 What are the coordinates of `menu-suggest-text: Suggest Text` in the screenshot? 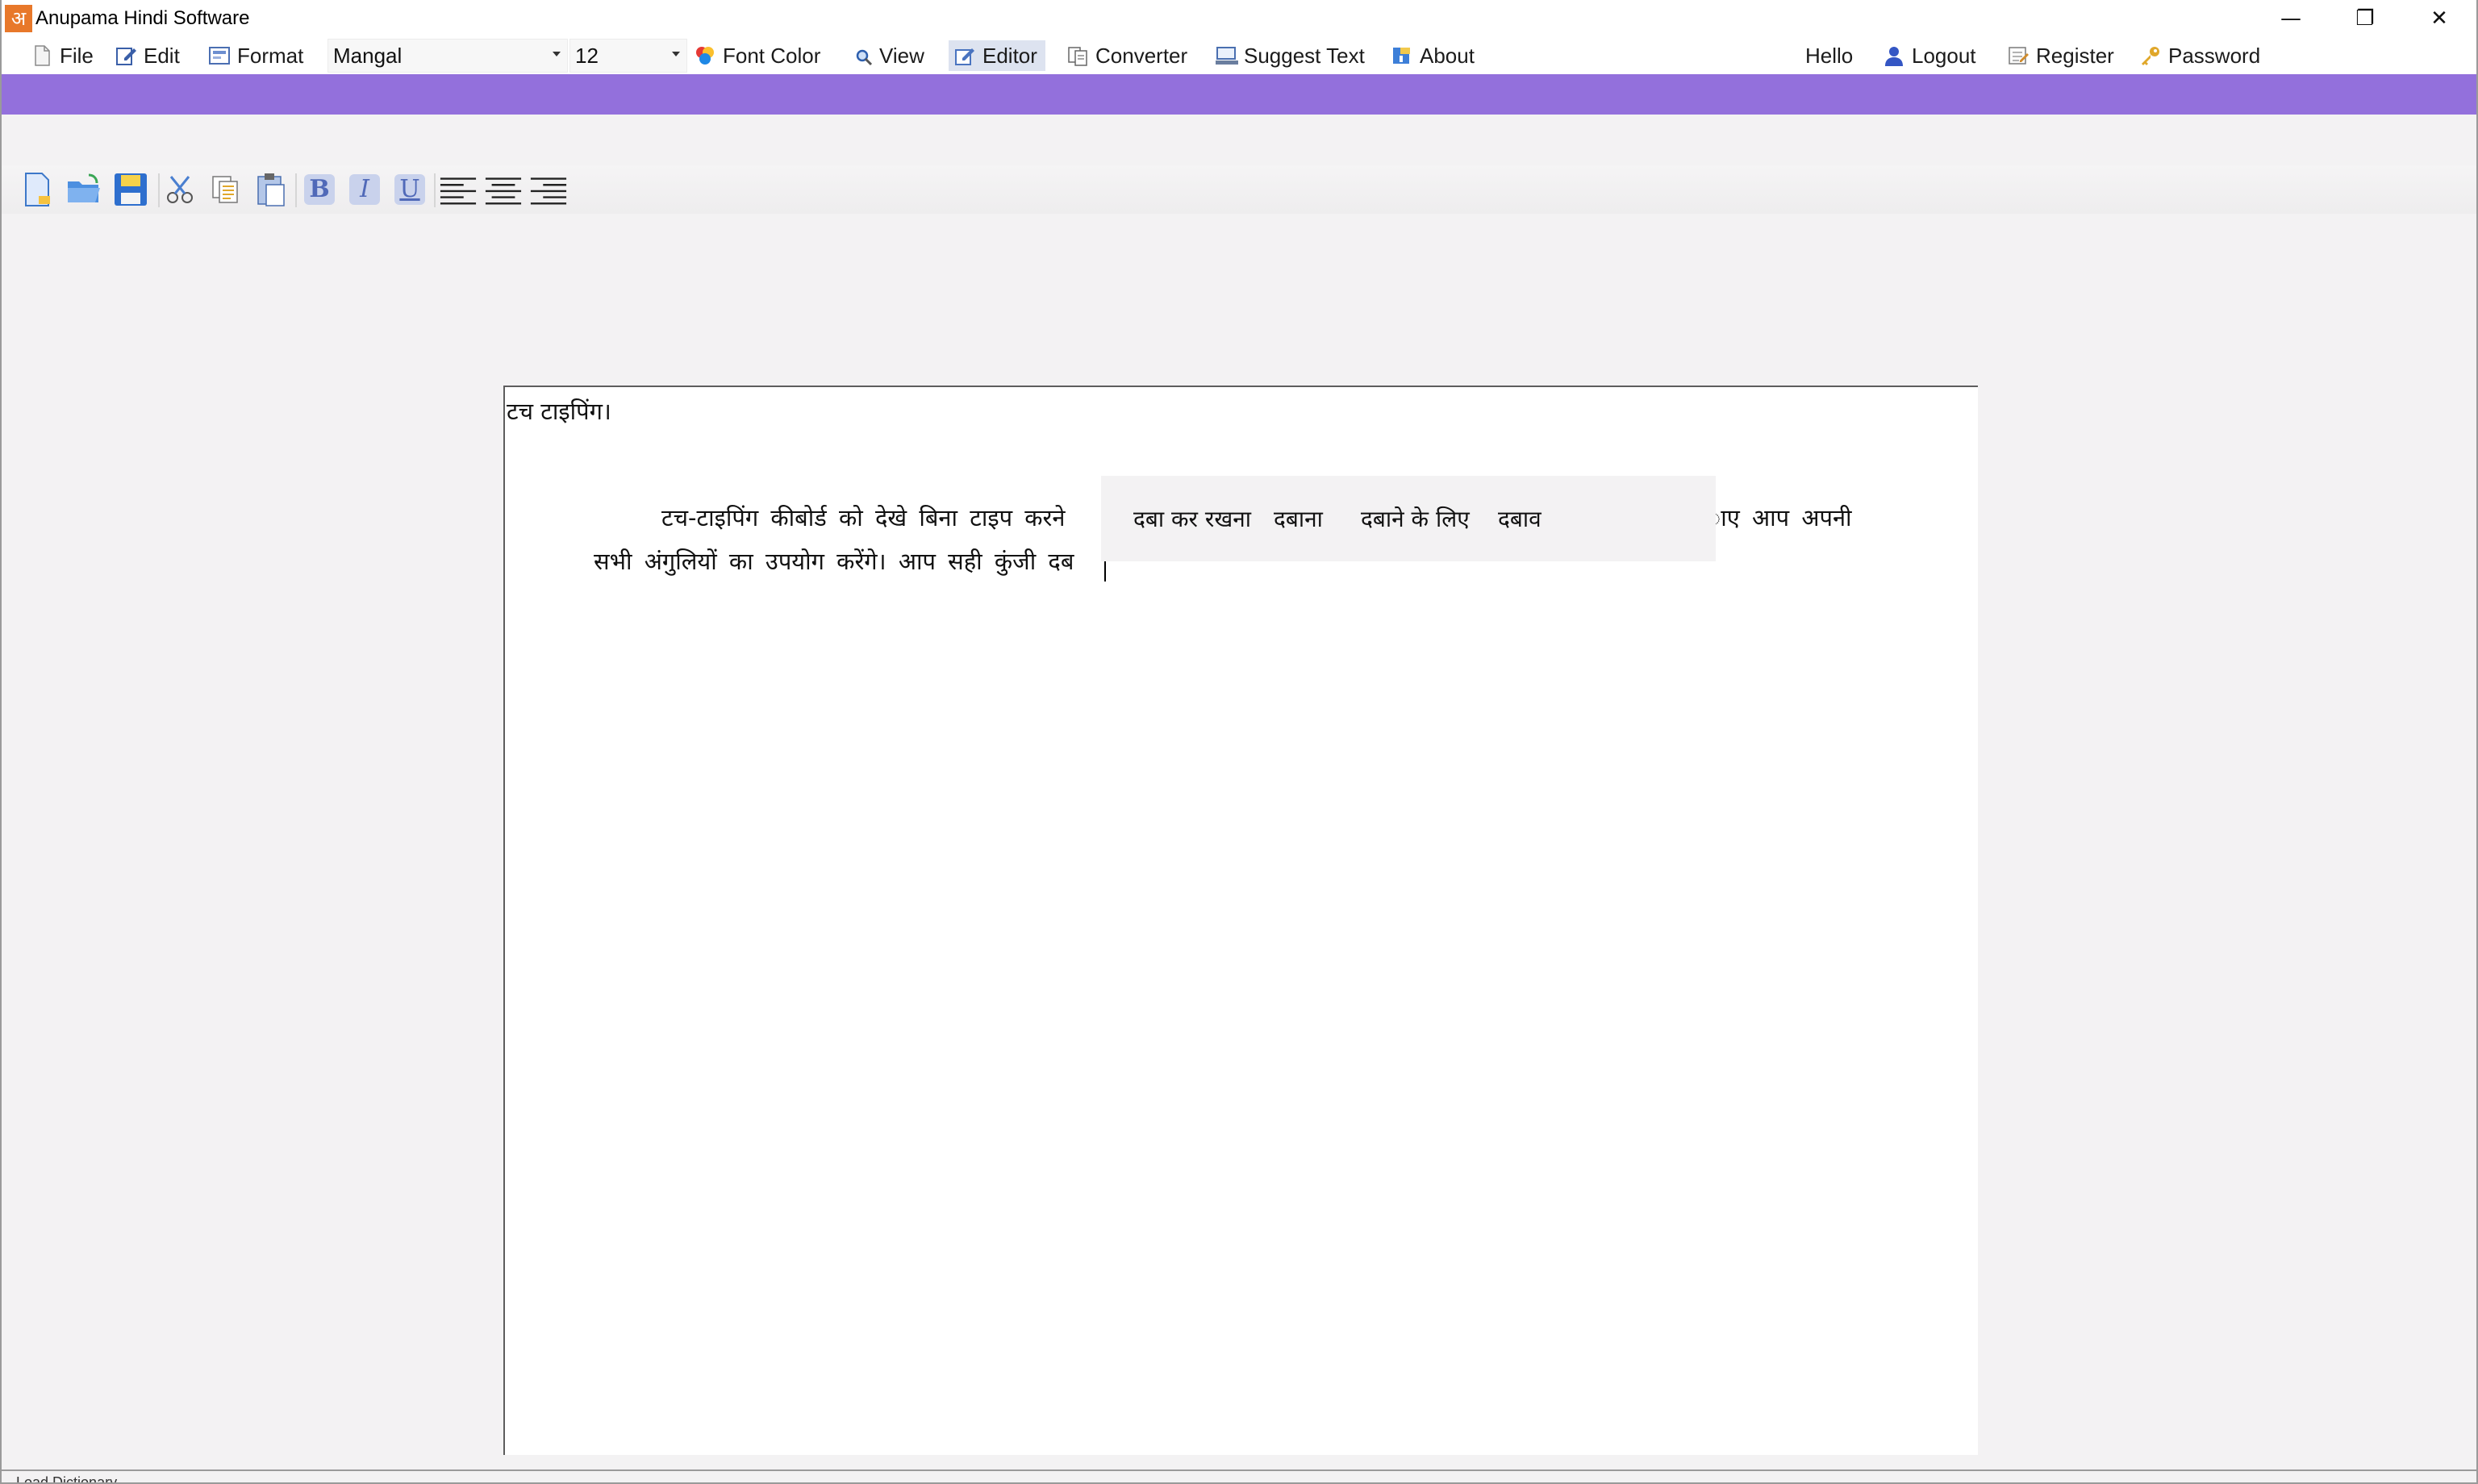 It's located at (1290, 55).